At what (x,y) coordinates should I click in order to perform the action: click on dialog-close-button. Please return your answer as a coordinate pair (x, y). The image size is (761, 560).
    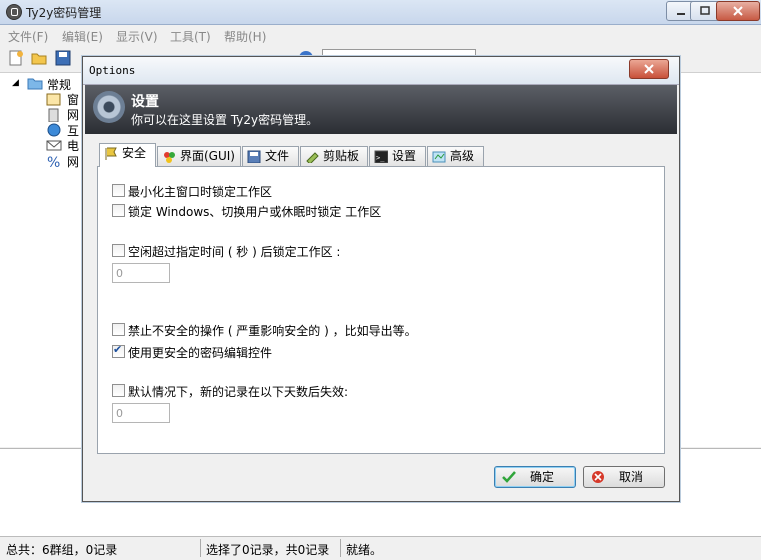
    Looking at the image, I should click on (649, 69).